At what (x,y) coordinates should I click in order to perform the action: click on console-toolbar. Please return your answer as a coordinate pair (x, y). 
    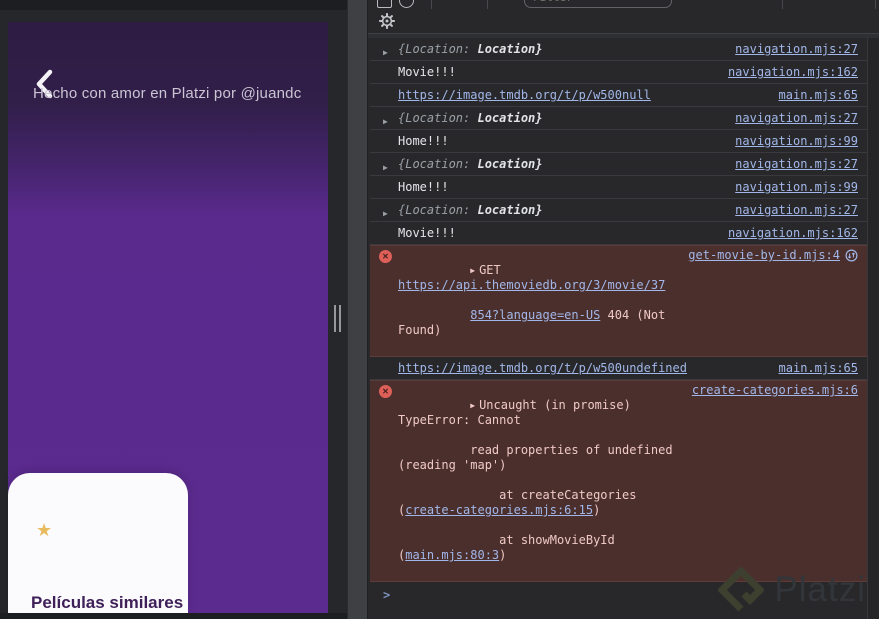
    Looking at the image, I should click on (623, 17).